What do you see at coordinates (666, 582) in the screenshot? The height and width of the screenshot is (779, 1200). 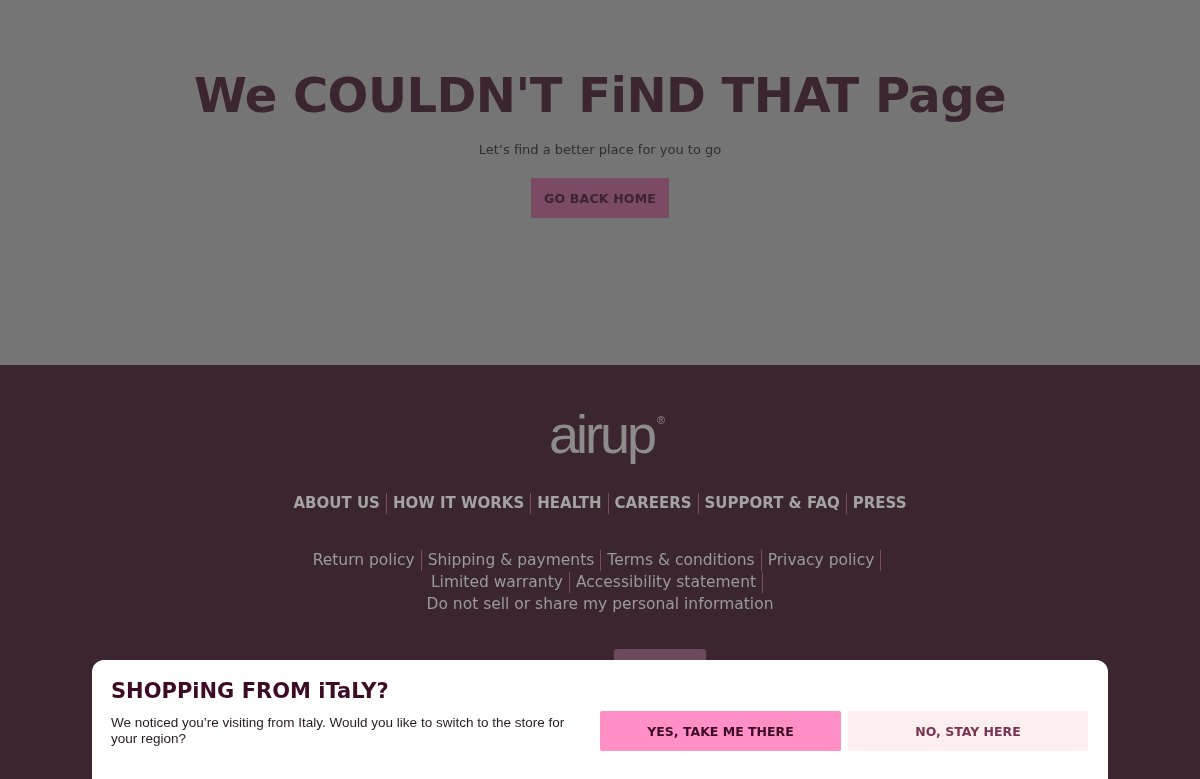 I see `legal-link: Accessibility statement` at bounding box center [666, 582].